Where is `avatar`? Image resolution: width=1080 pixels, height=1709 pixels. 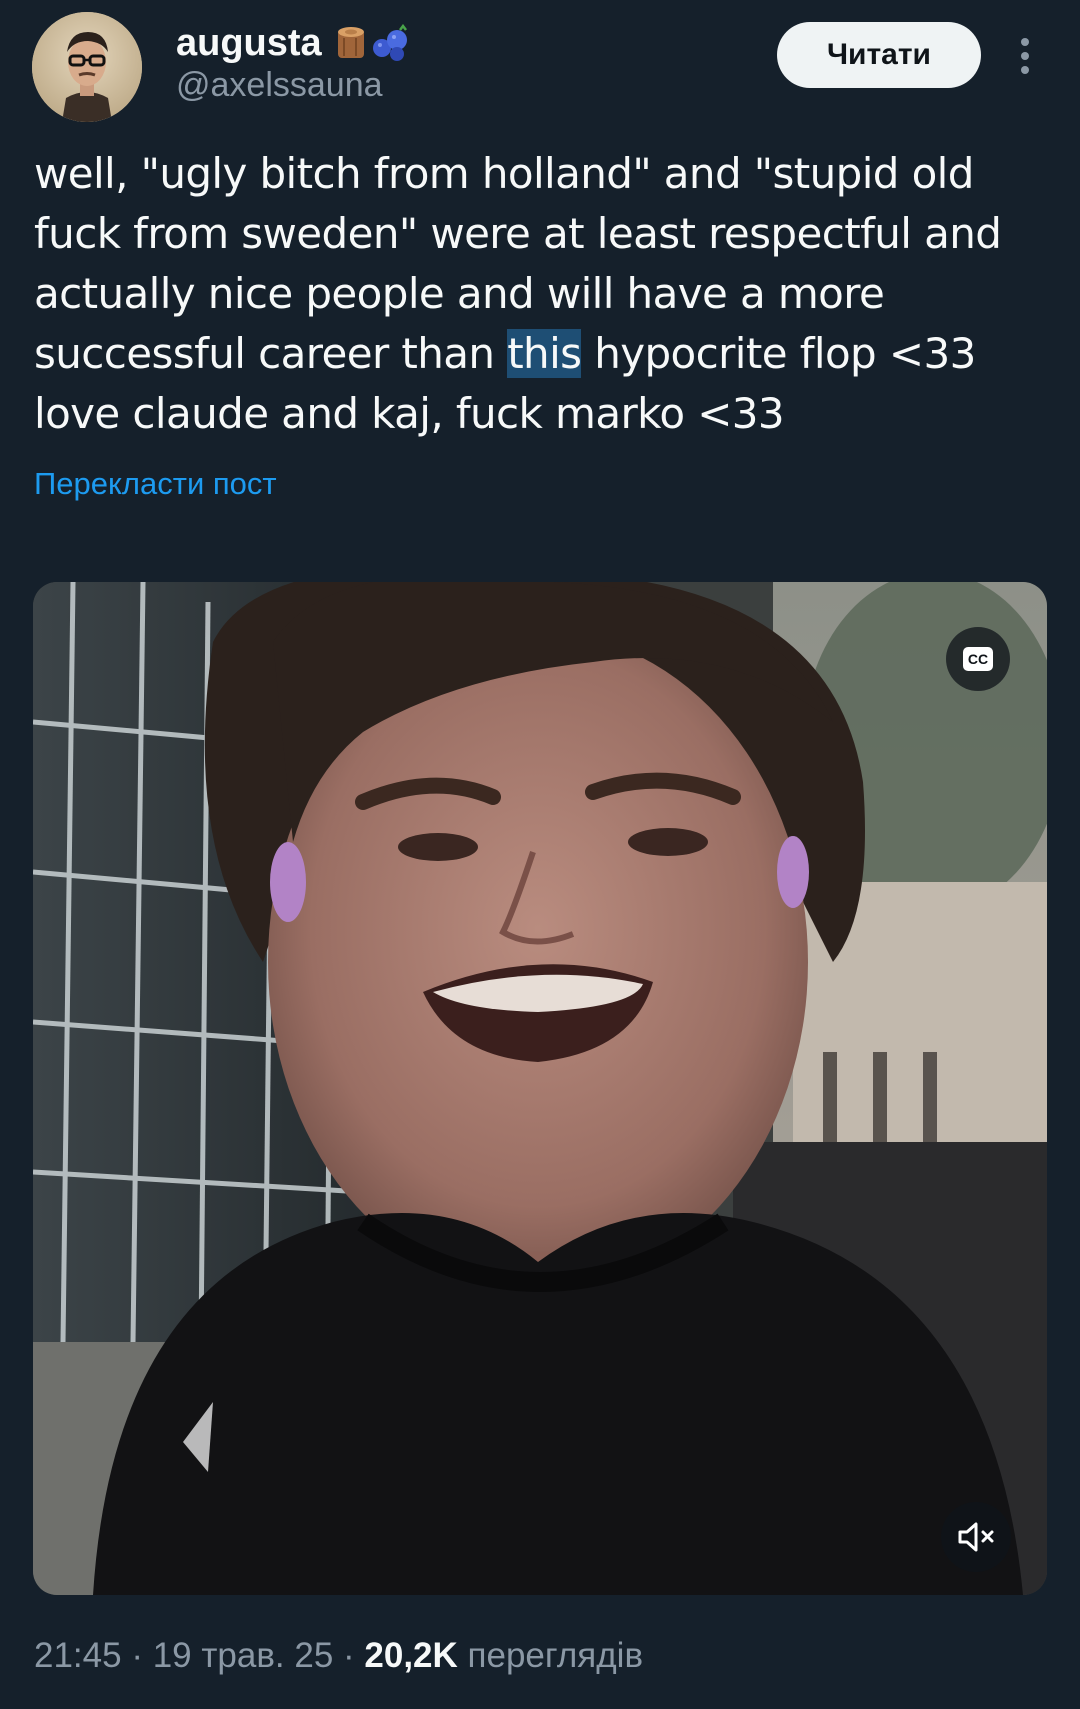 avatar is located at coordinates (87, 67).